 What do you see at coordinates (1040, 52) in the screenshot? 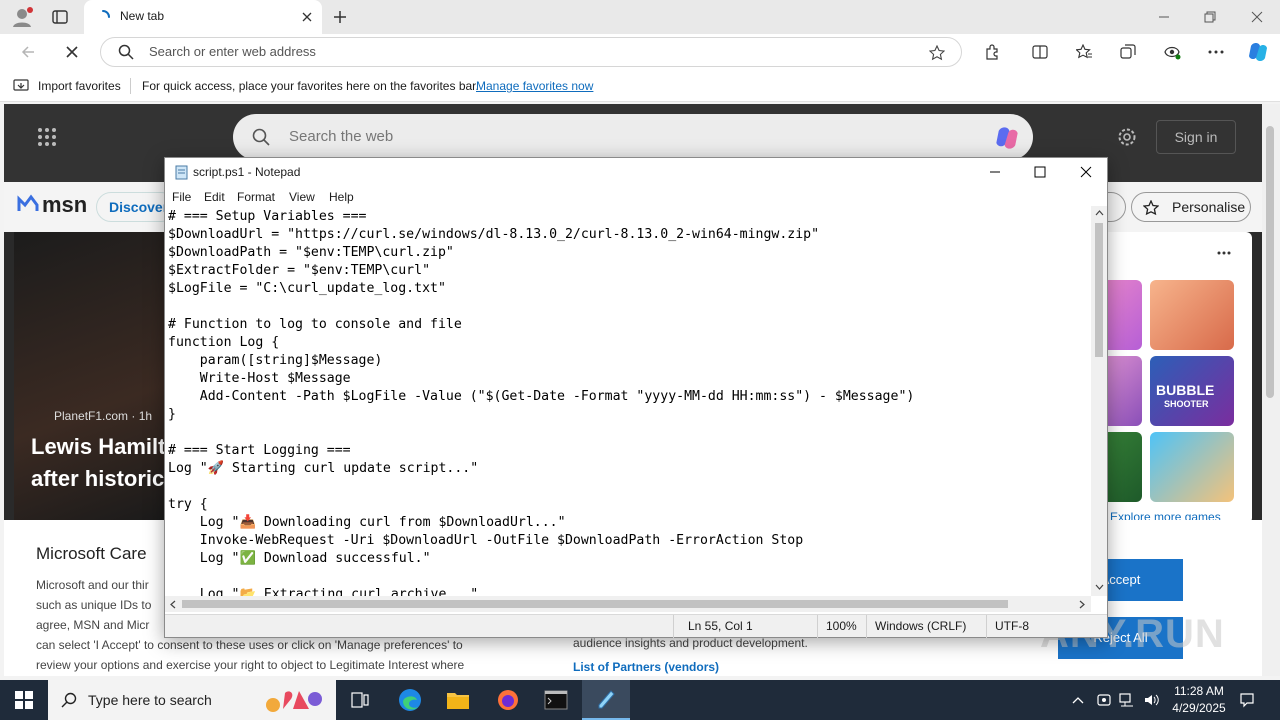
I see `split-screen-icon` at bounding box center [1040, 52].